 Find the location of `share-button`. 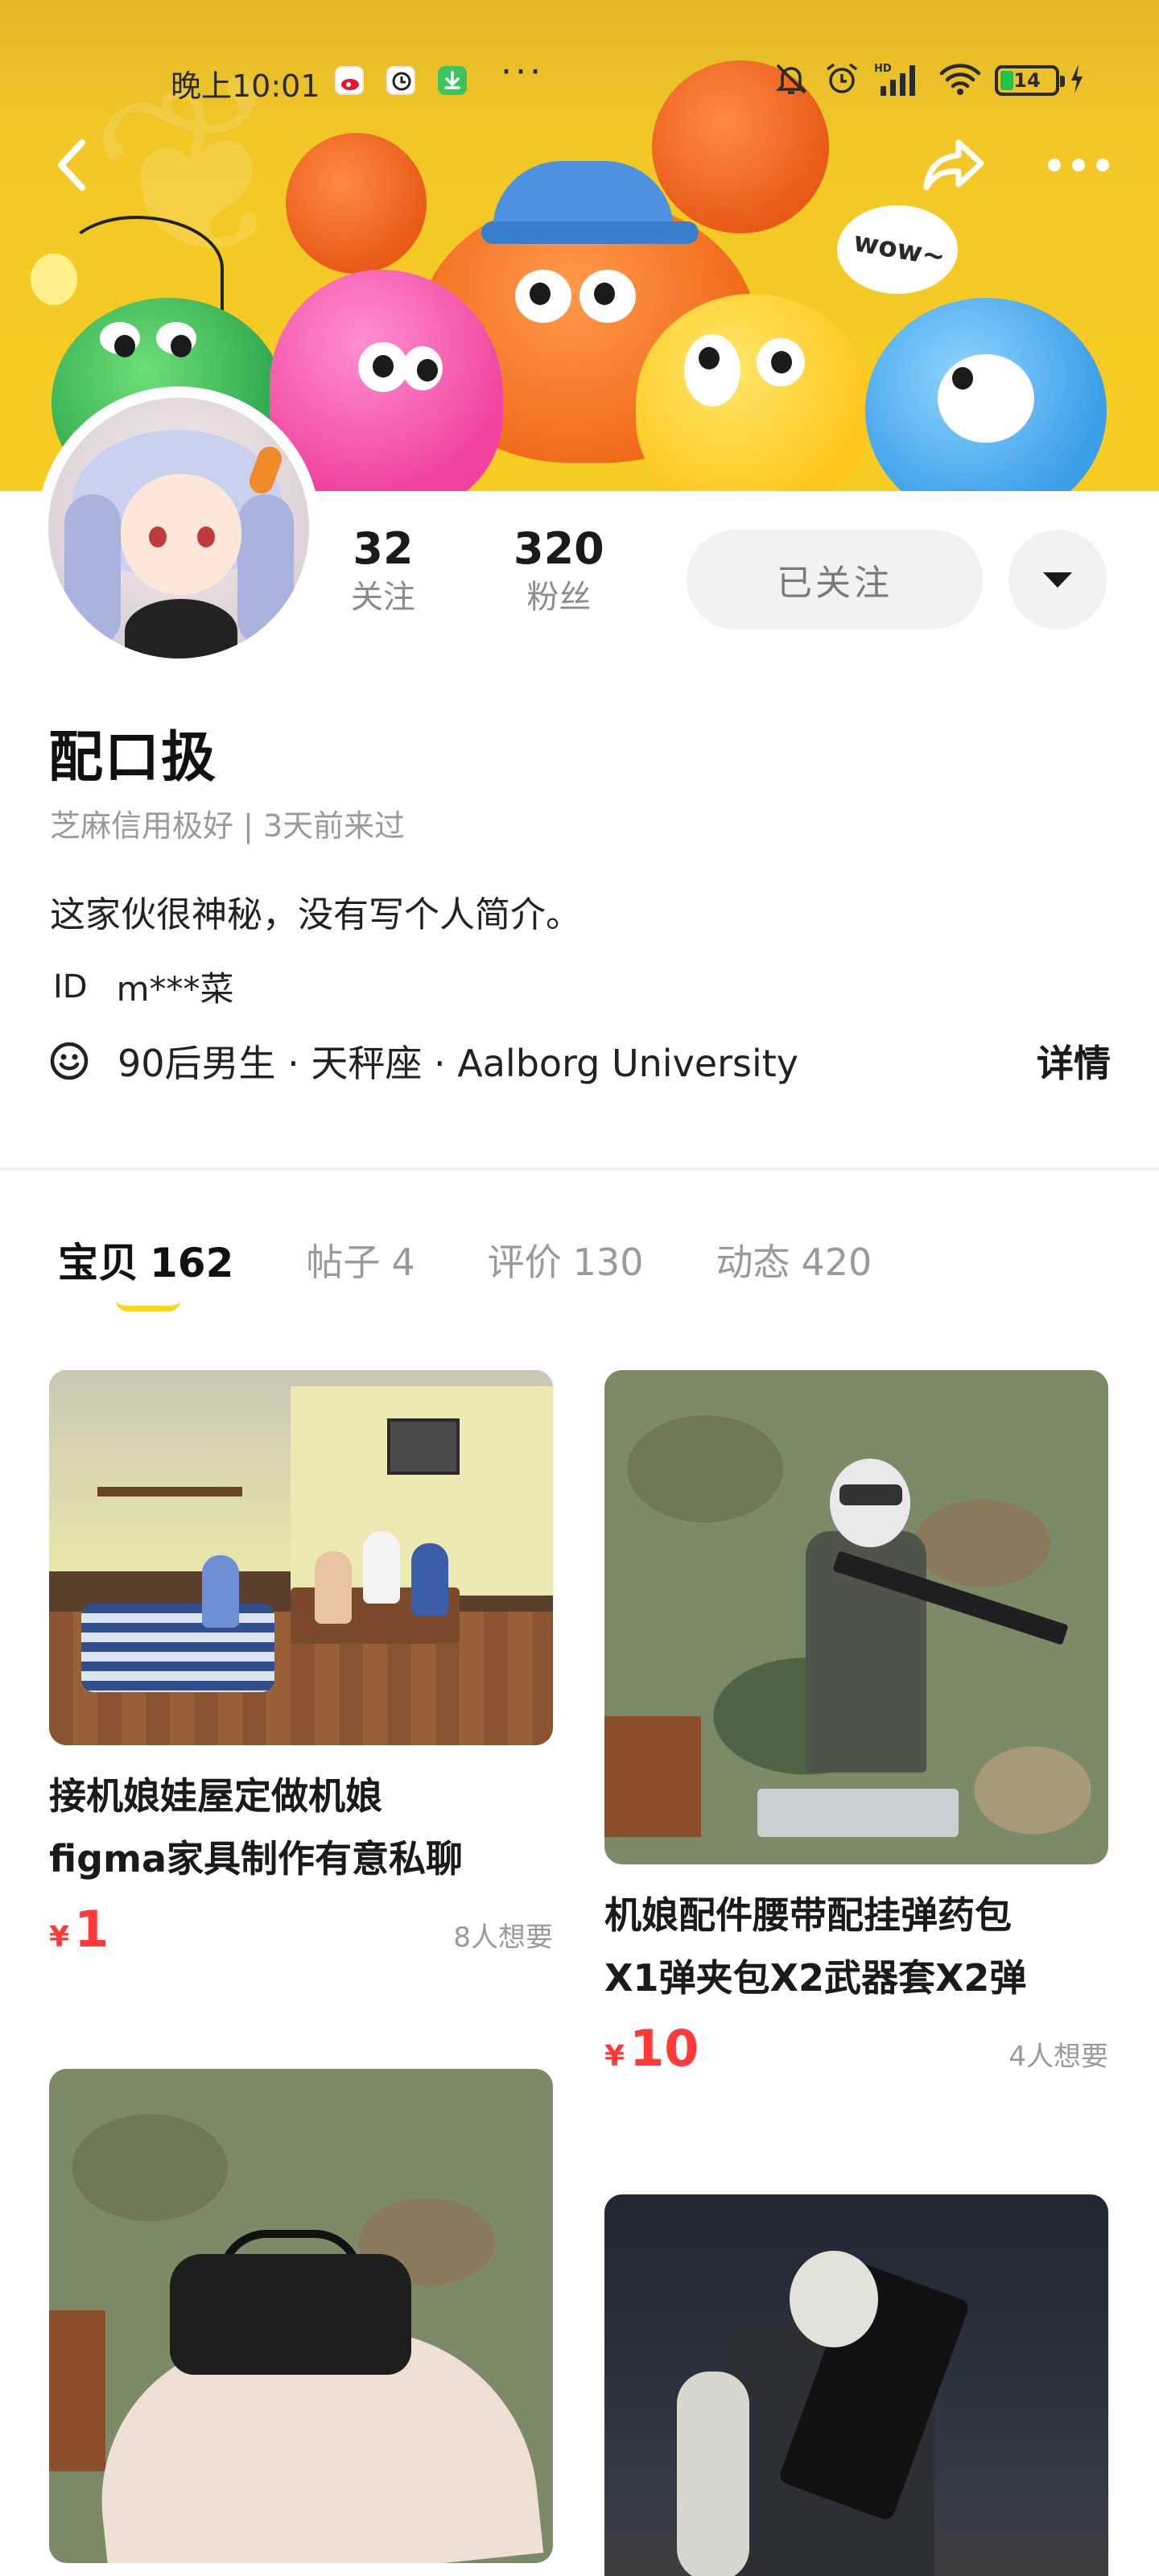

share-button is located at coordinates (954, 165).